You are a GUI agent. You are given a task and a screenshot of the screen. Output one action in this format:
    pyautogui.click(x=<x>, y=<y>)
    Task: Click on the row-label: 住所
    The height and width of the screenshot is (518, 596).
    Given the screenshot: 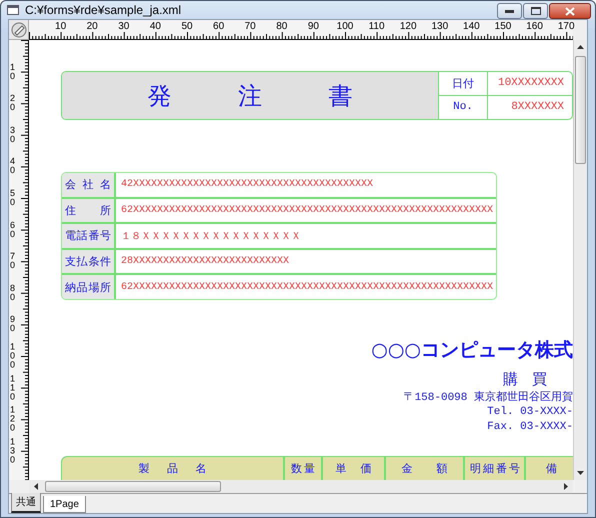 What is the action you would take?
    pyautogui.click(x=88, y=210)
    